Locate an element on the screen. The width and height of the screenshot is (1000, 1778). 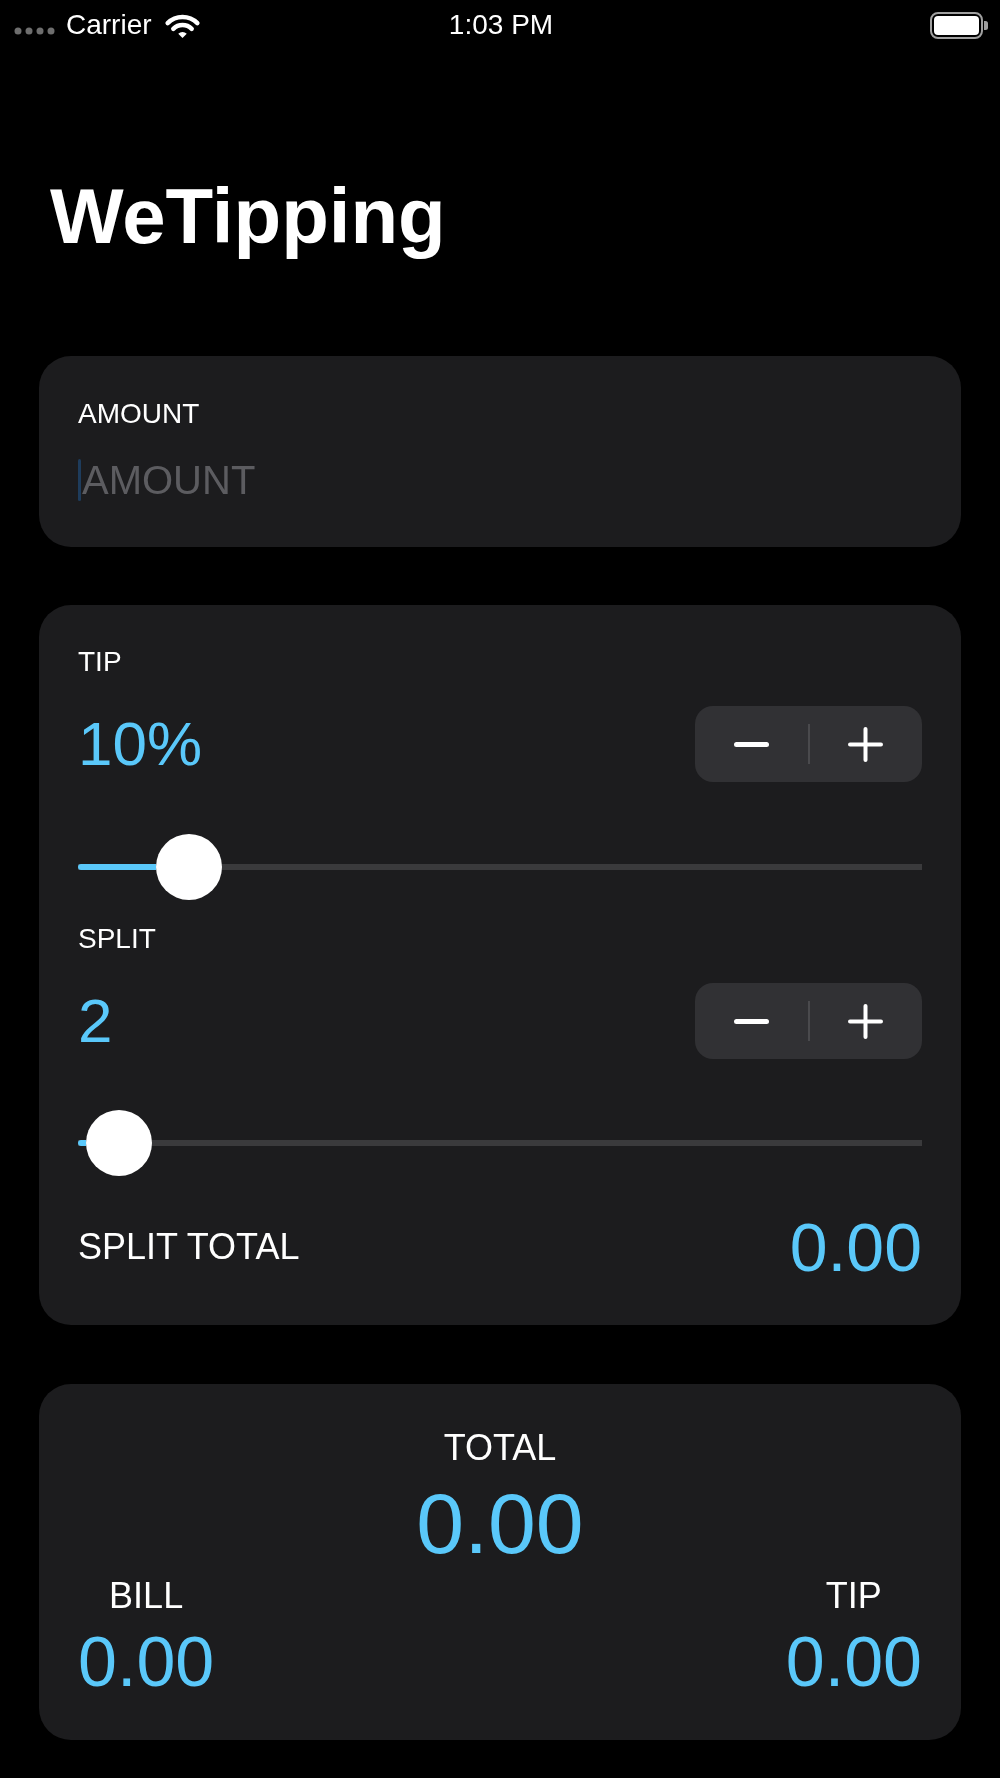
battery-icon is located at coordinates (959, 25).